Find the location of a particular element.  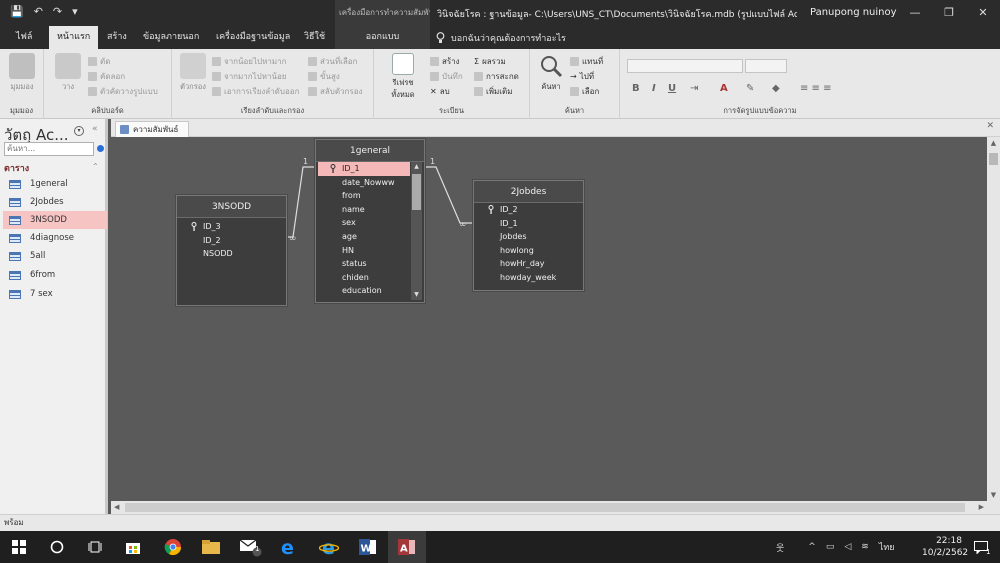

nav-item-2jobdes: 2Jobdes is located at coordinates (55, 202).